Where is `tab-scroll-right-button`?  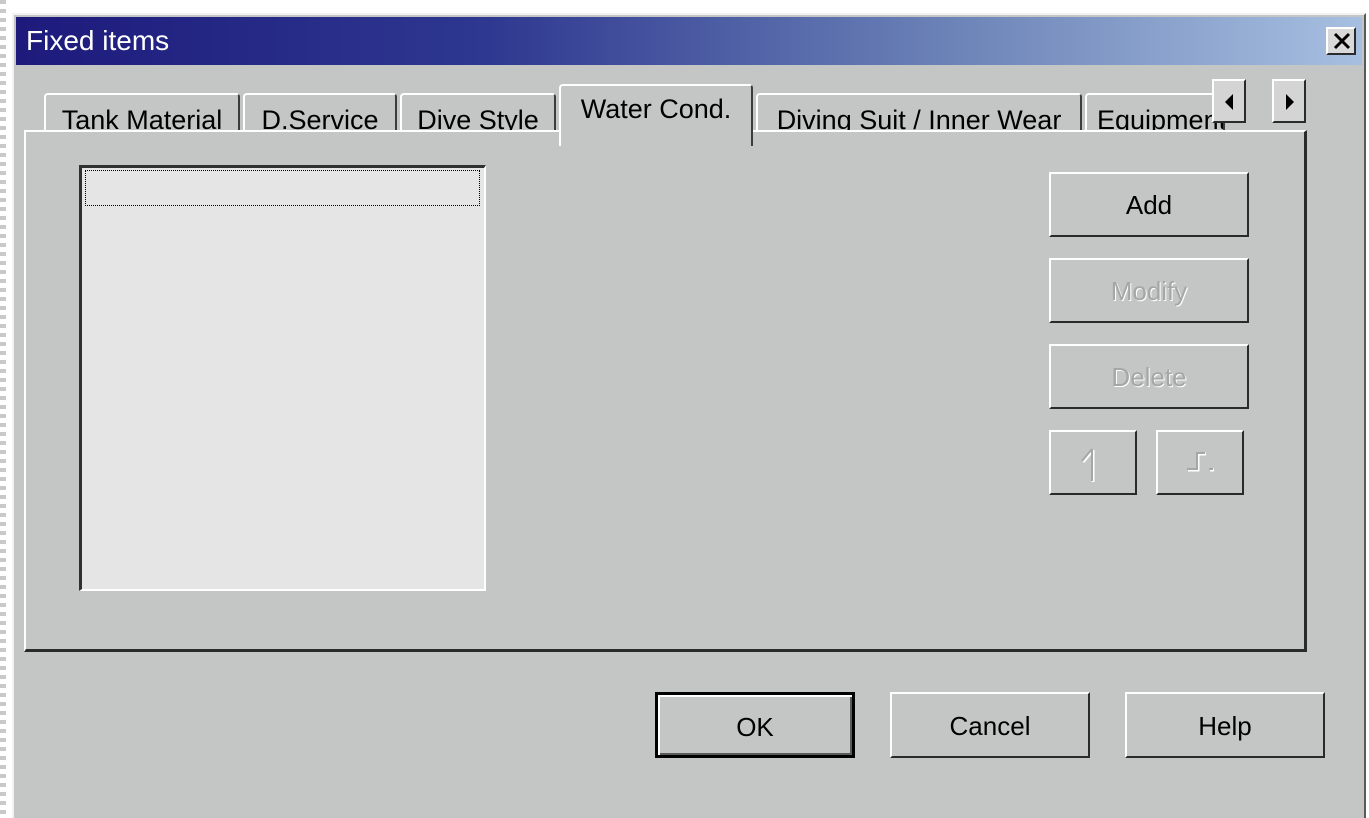 tab-scroll-right-button is located at coordinates (1289, 101).